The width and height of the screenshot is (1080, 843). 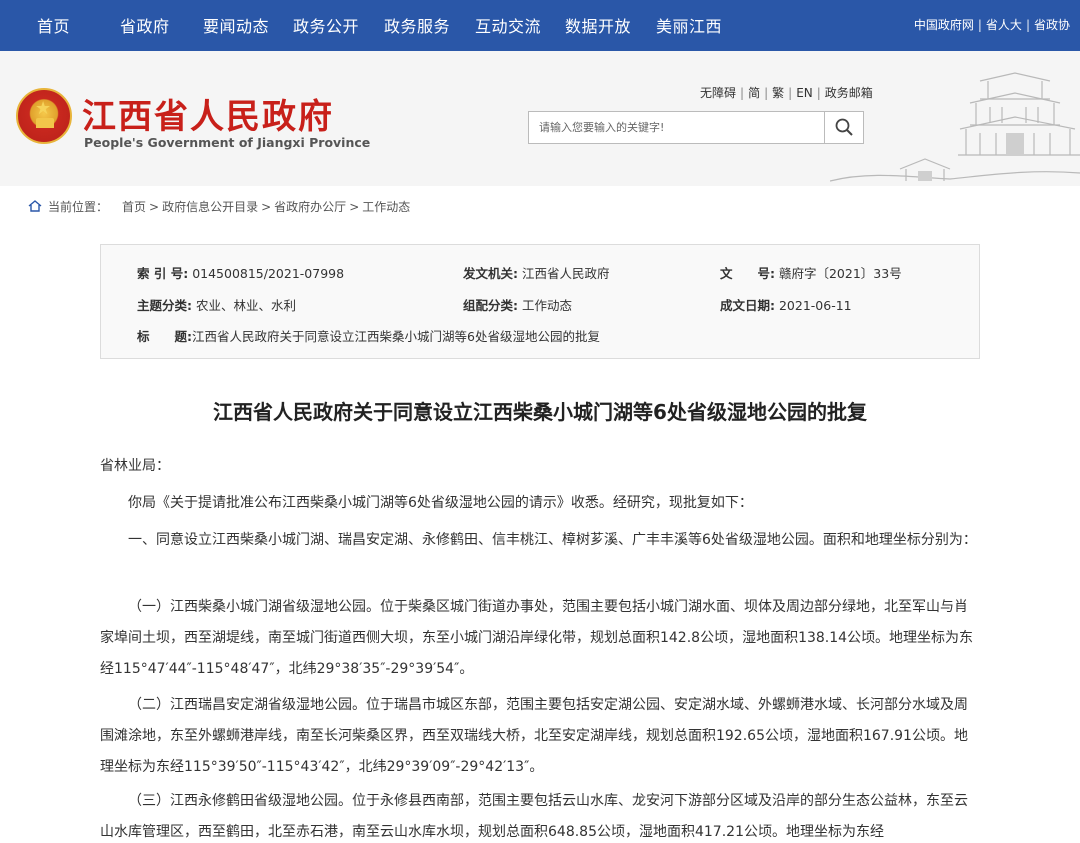 What do you see at coordinates (386, 207) in the screenshot?
I see `breadcrumb-work-news: 工作动态` at bounding box center [386, 207].